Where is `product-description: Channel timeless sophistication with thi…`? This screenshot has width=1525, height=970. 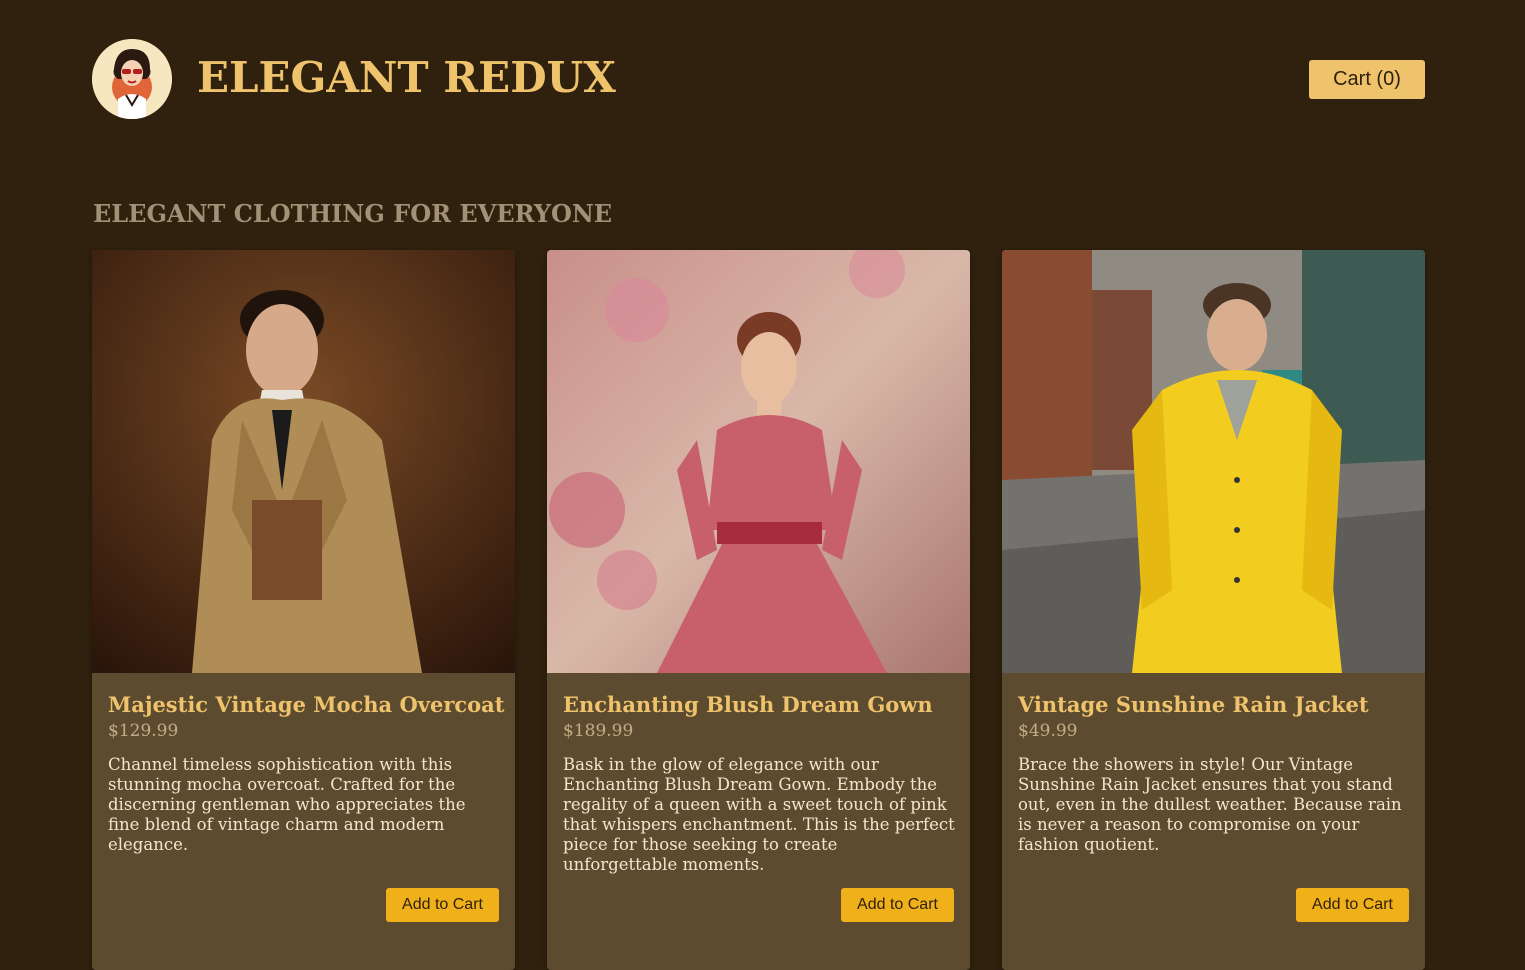 product-description: Channel timeless sophistication with thi… is located at coordinates (287, 804).